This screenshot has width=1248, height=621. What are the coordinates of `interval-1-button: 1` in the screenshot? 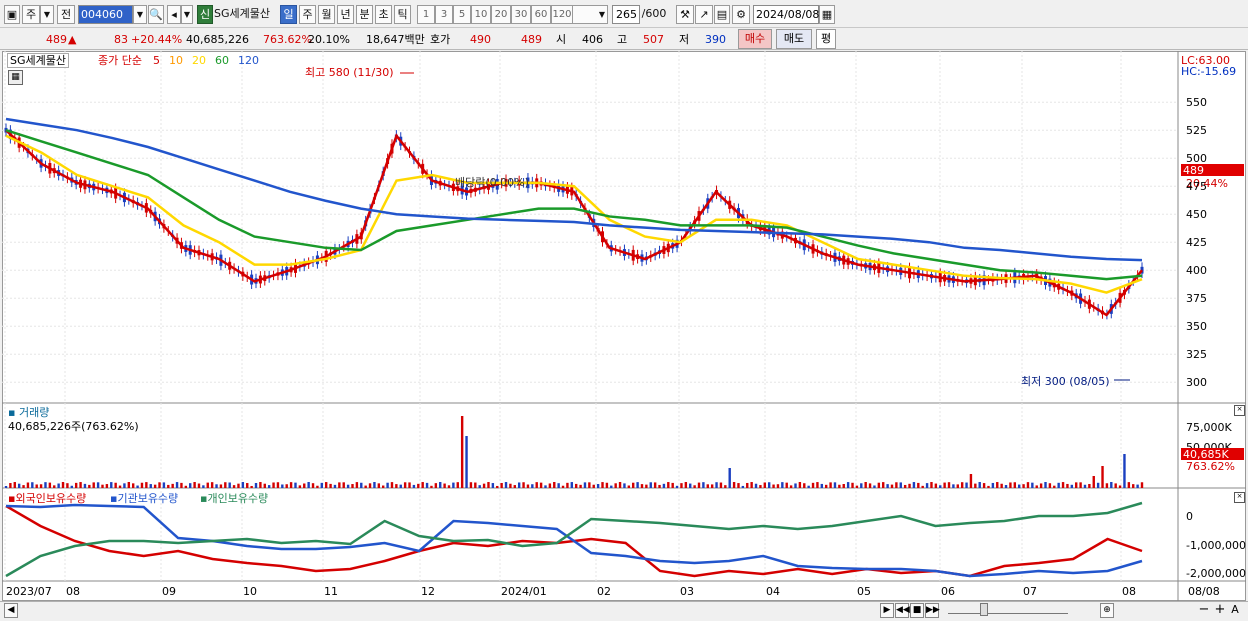 It's located at (426, 14).